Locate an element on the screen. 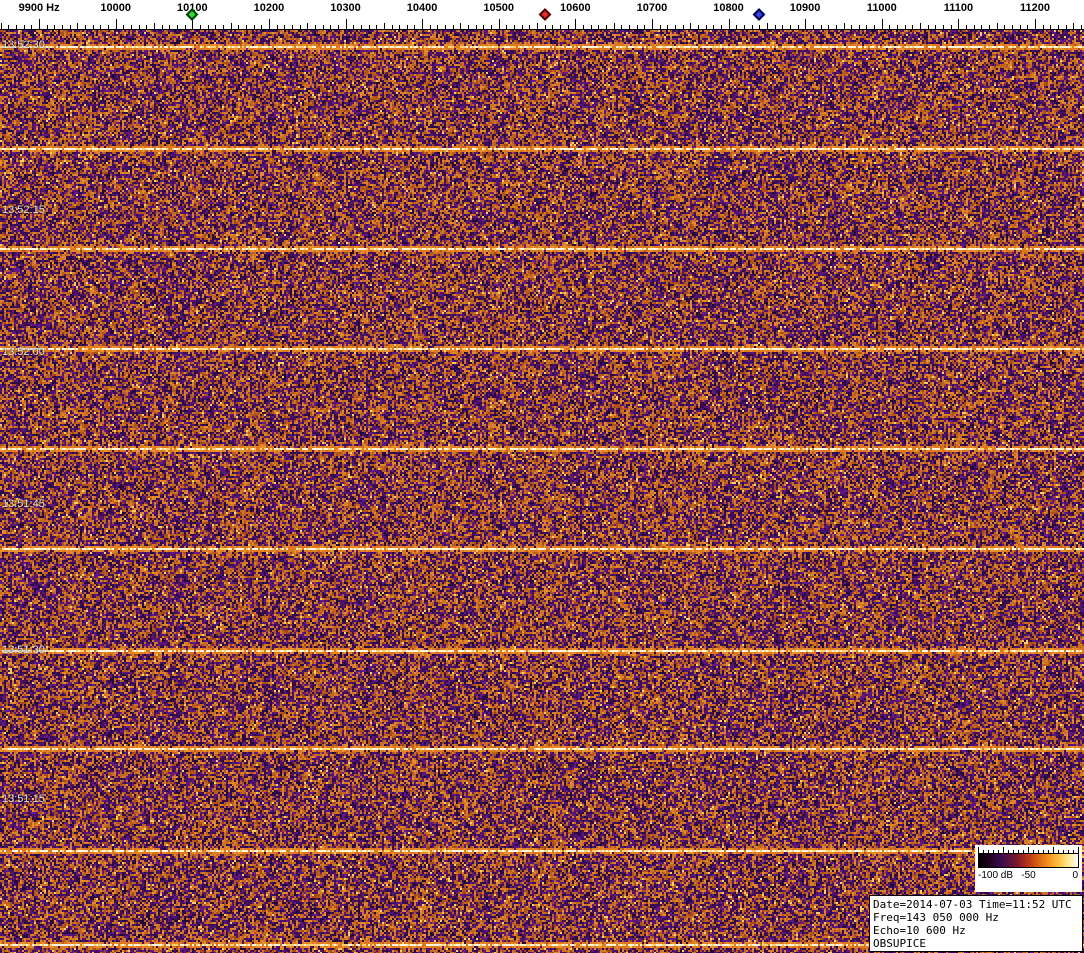  freq-label: 10700 is located at coordinates (652, 8).